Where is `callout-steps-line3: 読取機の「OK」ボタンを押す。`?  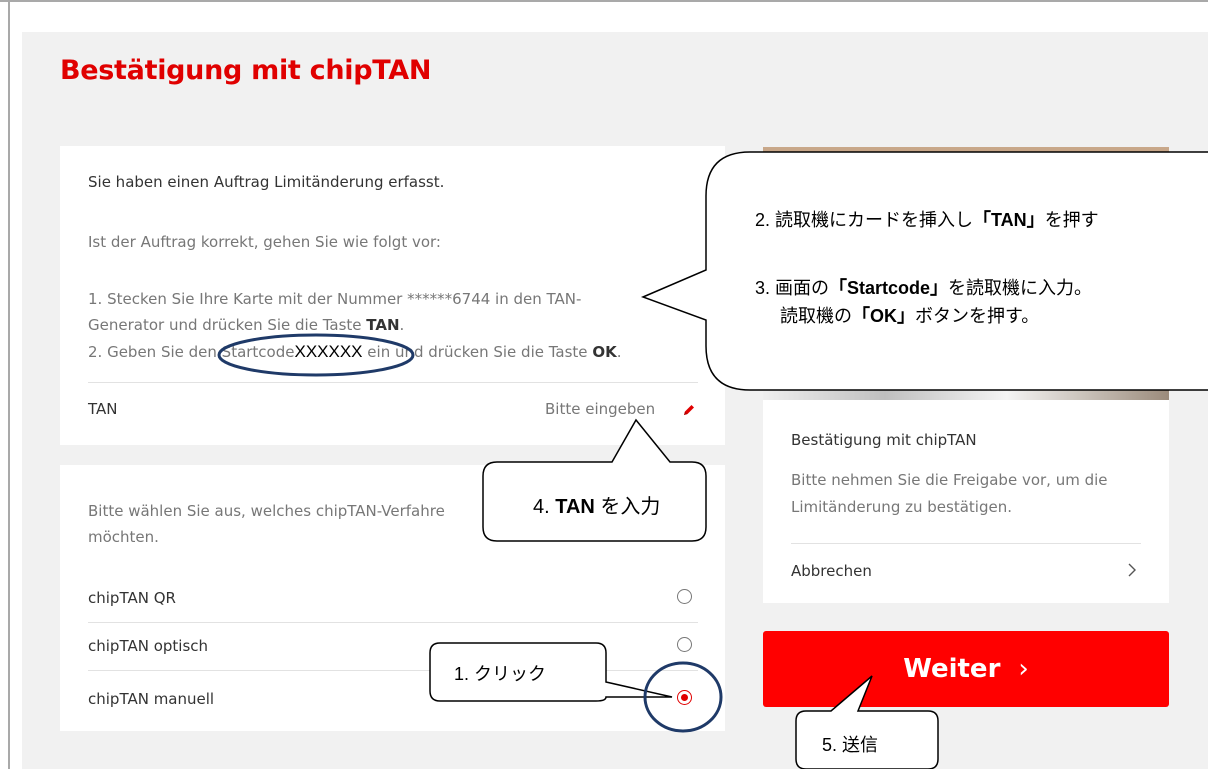 callout-steps-line3: 読取機の「OK」ボタンを押す。 is located at coordinates (909, 315).